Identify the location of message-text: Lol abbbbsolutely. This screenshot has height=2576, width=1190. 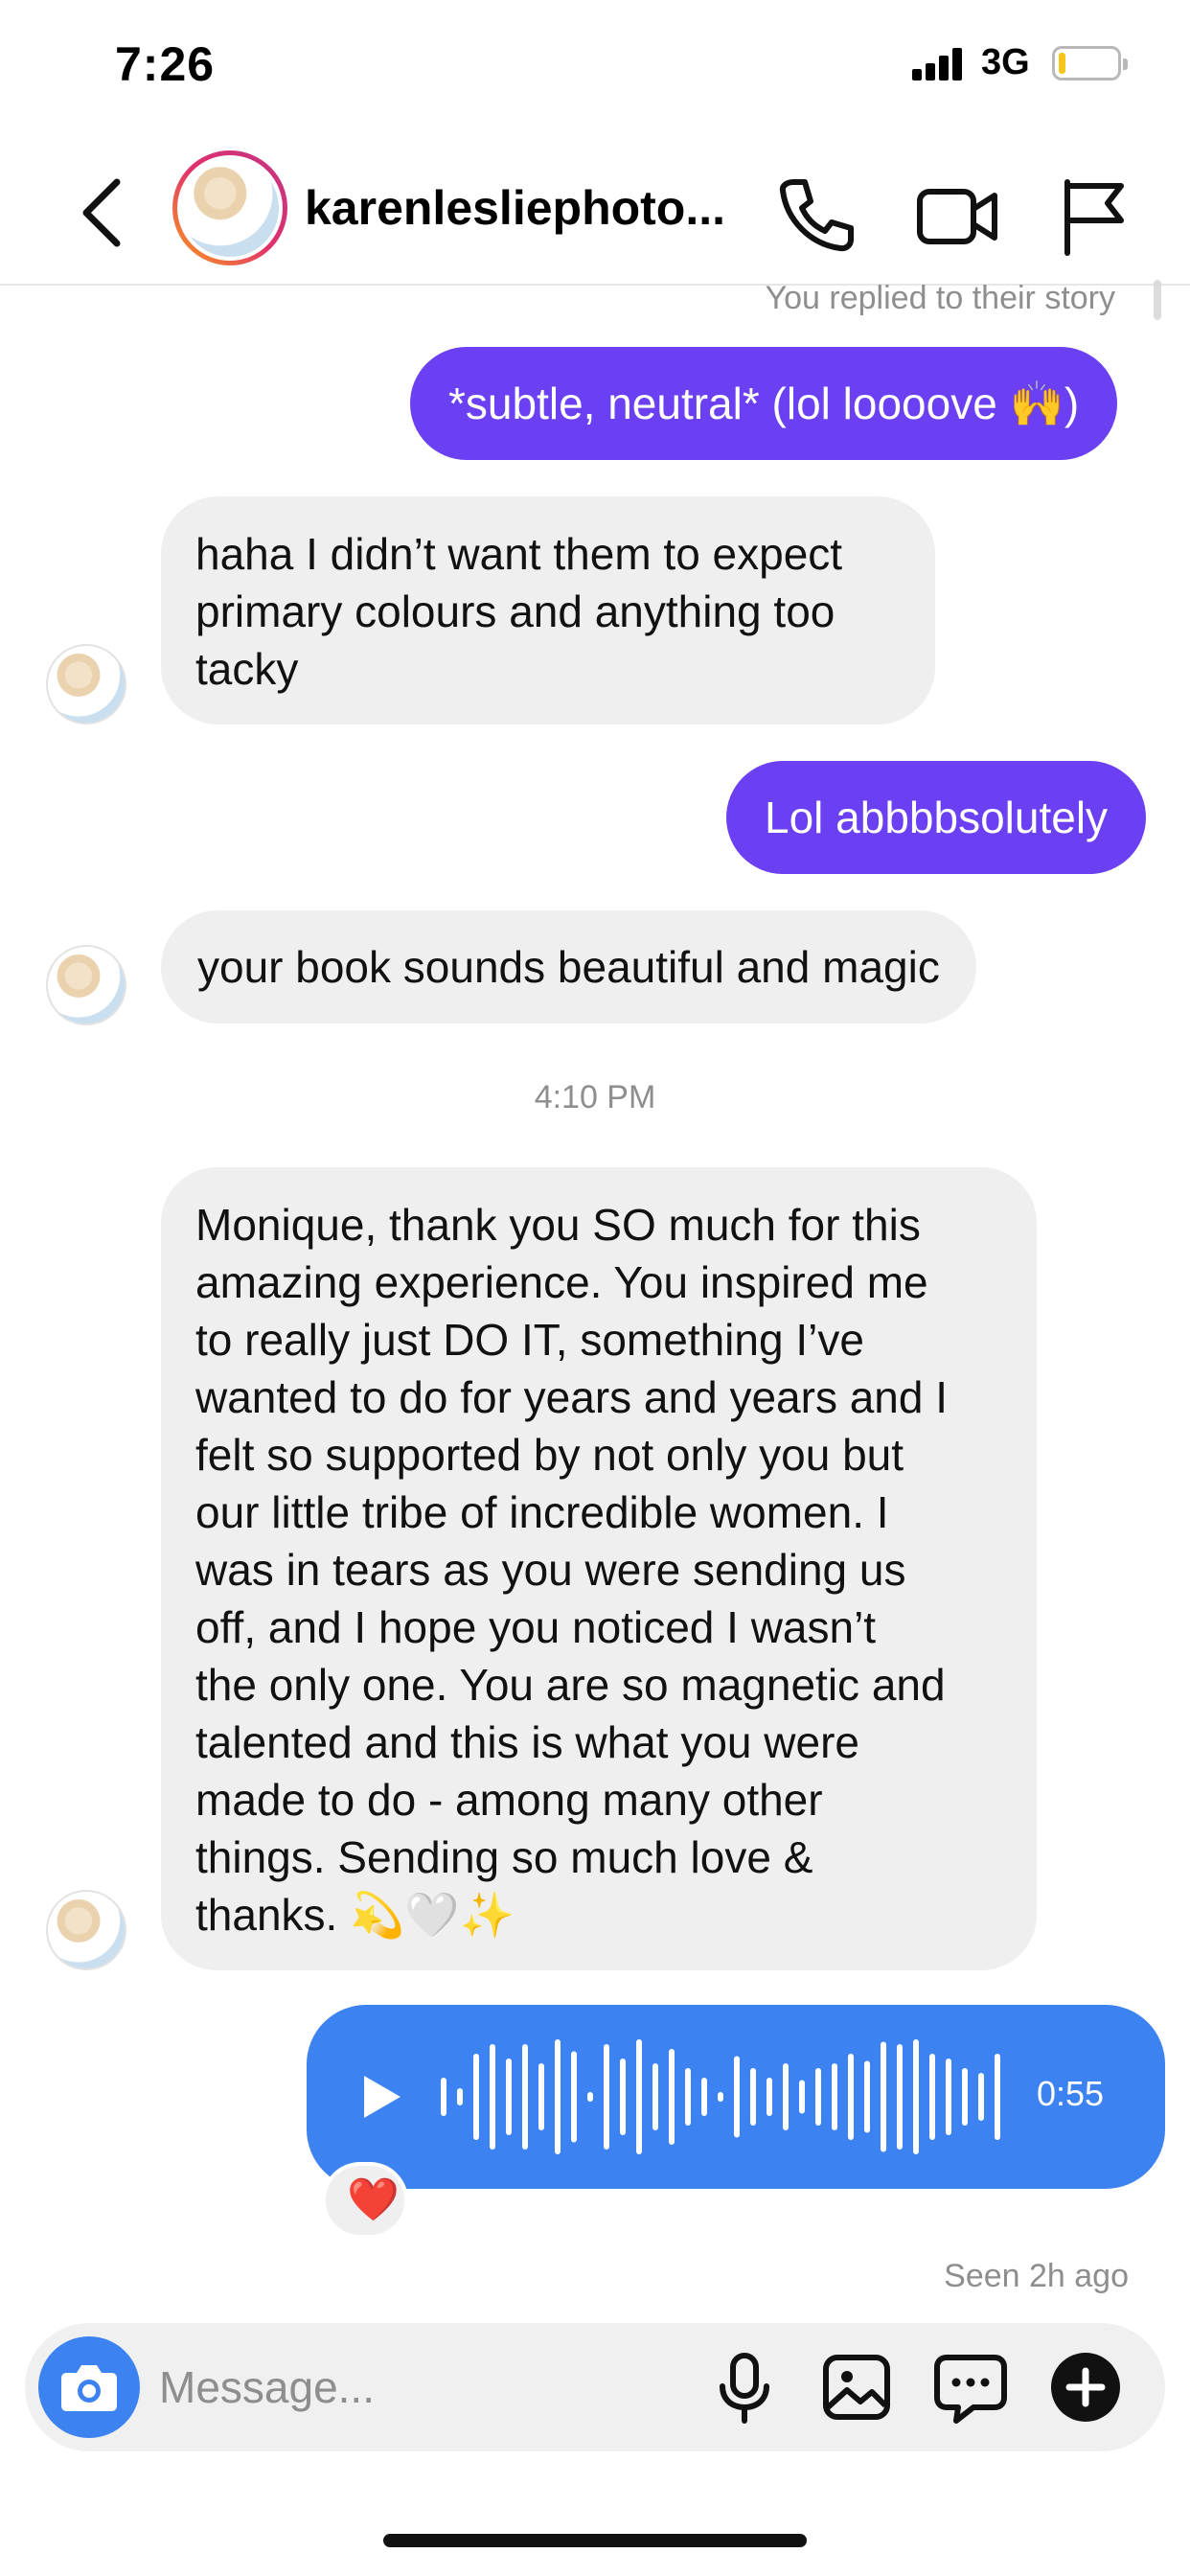
(937, 817).